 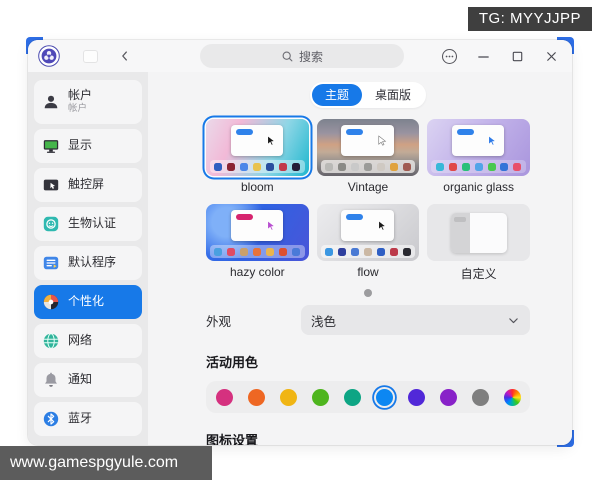 I want to click on sidebar-item-text: 个性化, so click(x=86, y=301).